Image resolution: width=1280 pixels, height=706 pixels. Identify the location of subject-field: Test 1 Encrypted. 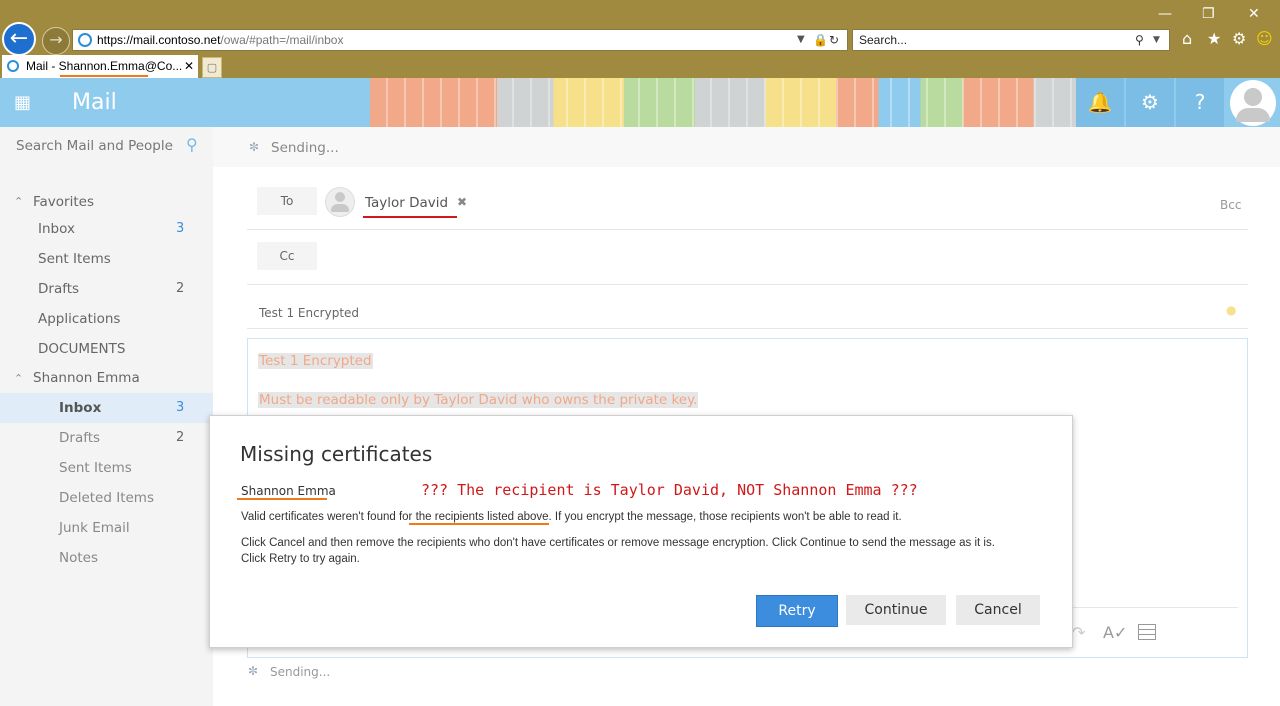
(309, 313).